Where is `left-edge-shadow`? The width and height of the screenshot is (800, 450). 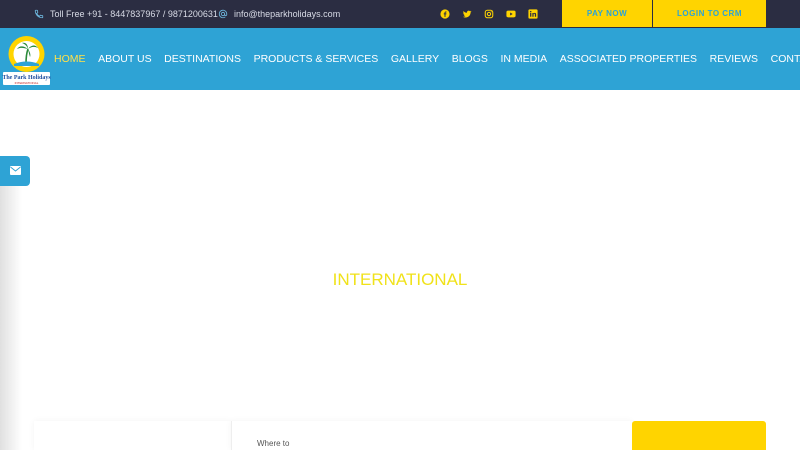
left-edge-shadow is located at coordinates (11, 318).